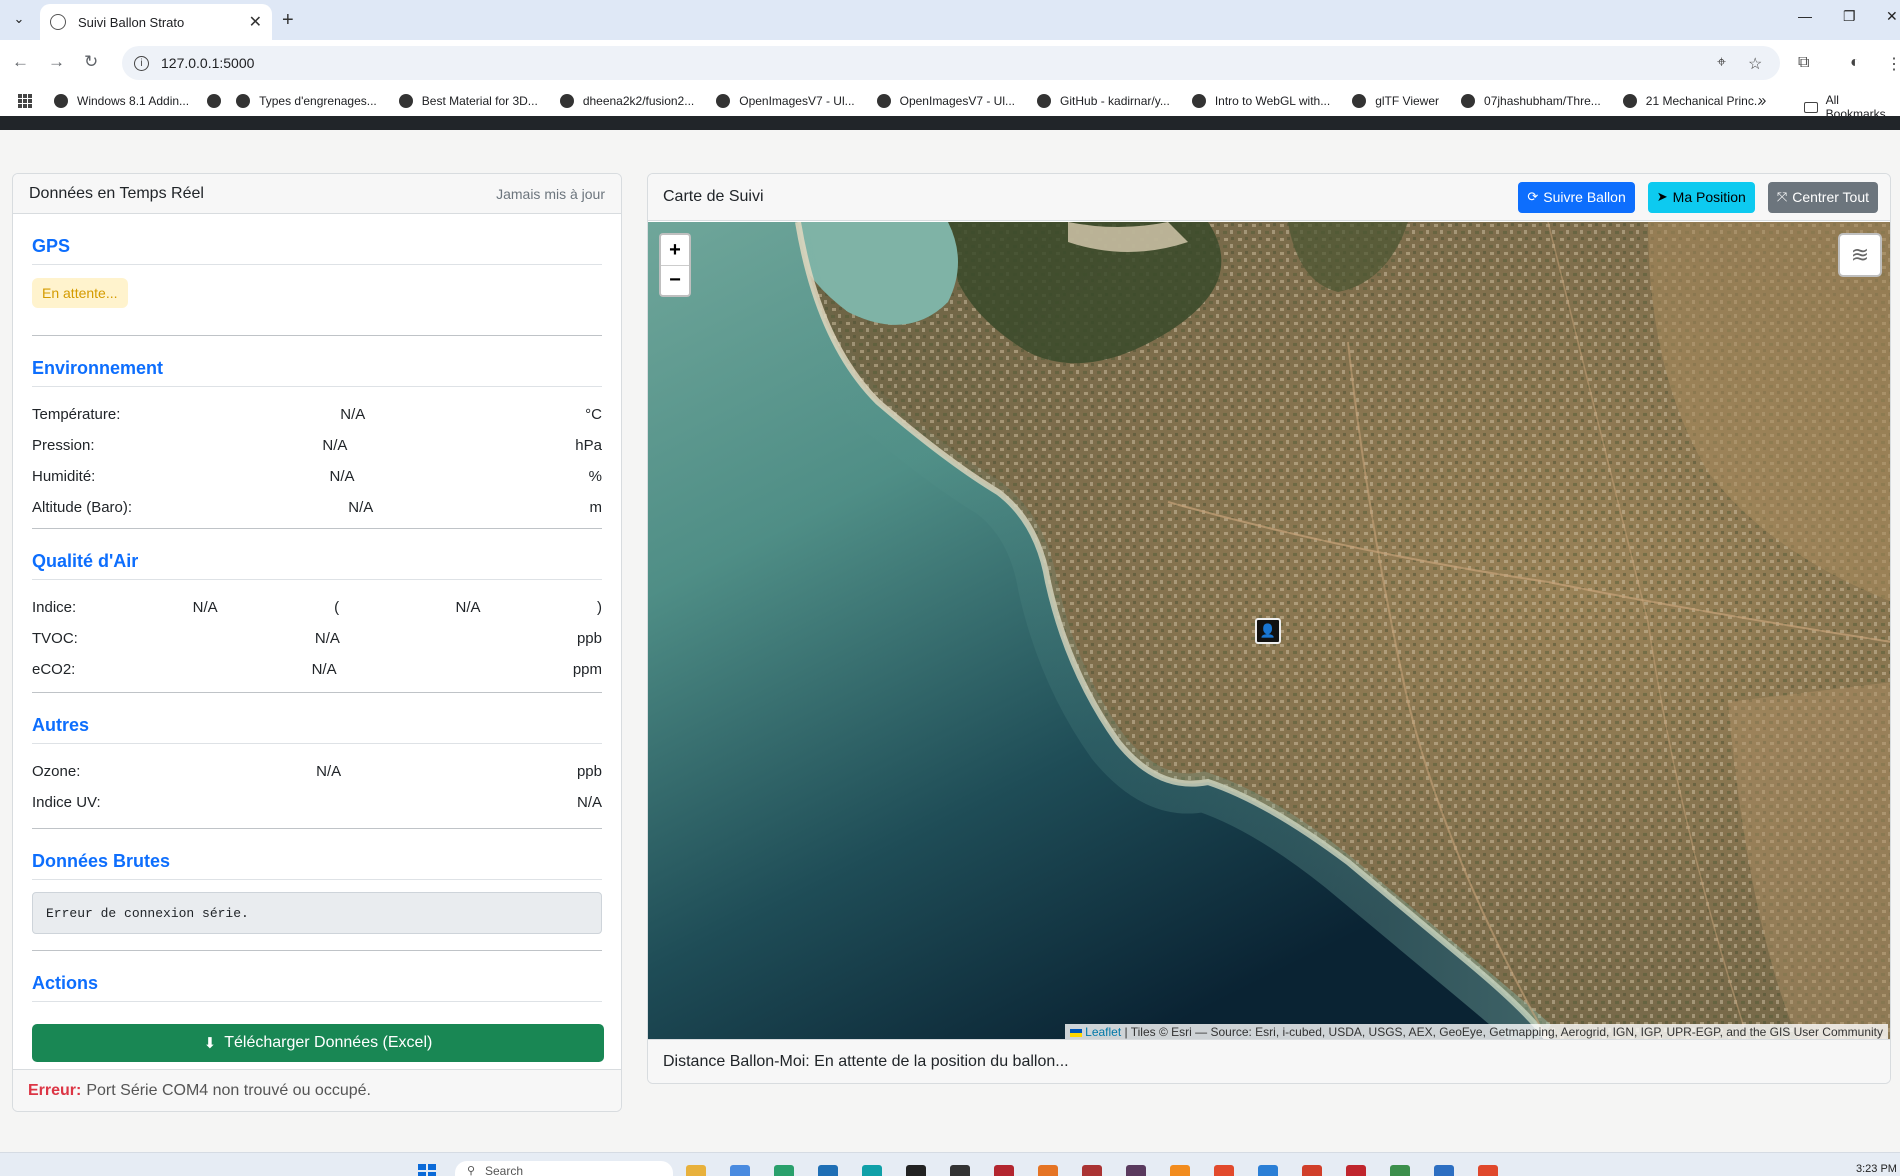  What do you see at coordinates (696, 1170) in the screenshot?
I see `file-explorer-icon` at bounding box center [696, 1170].